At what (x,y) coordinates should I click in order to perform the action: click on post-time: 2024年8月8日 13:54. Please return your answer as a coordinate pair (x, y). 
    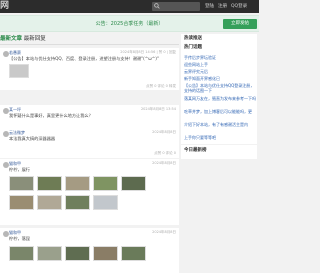
    Looking at the image, I should click on (158, 109).